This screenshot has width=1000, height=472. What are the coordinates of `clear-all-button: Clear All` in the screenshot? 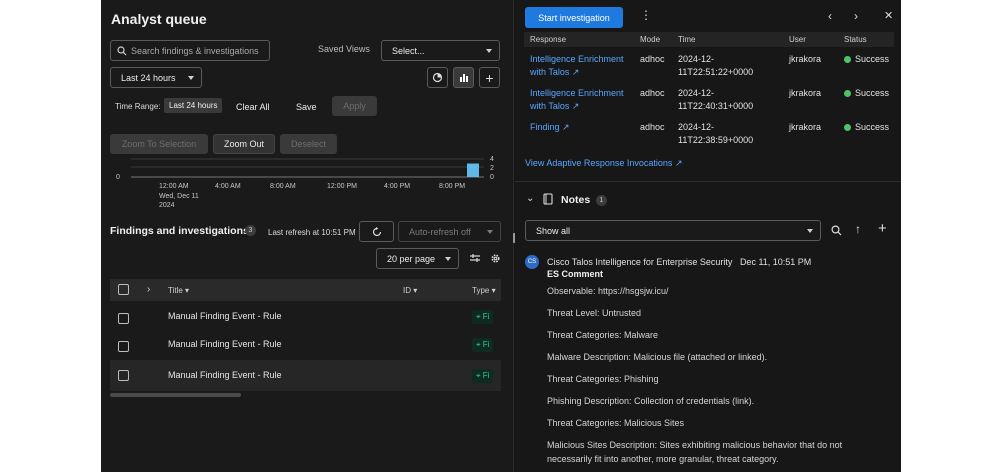 It's located at (253, 107).